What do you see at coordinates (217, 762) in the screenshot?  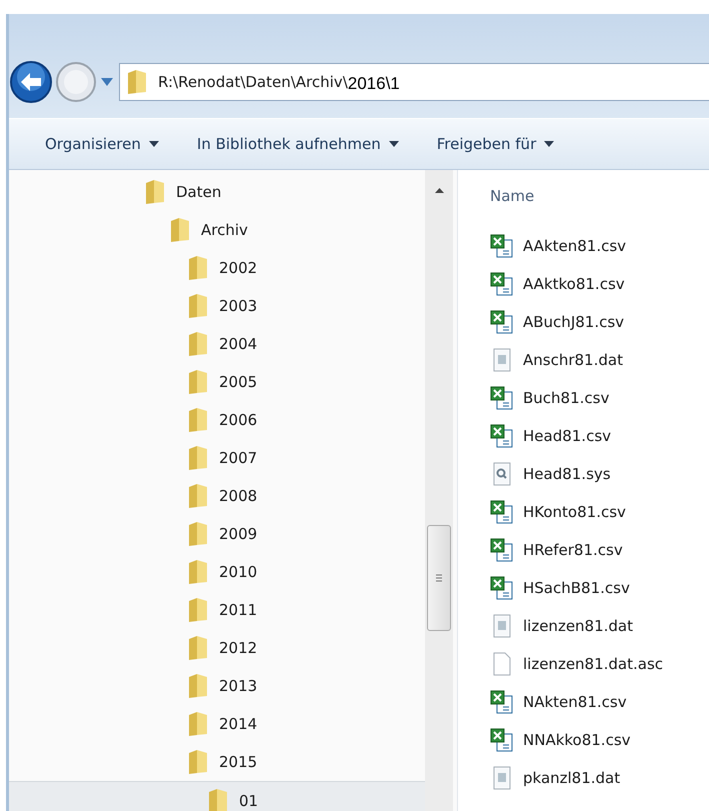 I see `tree-item: 2015` at bounding box center [217, 762].